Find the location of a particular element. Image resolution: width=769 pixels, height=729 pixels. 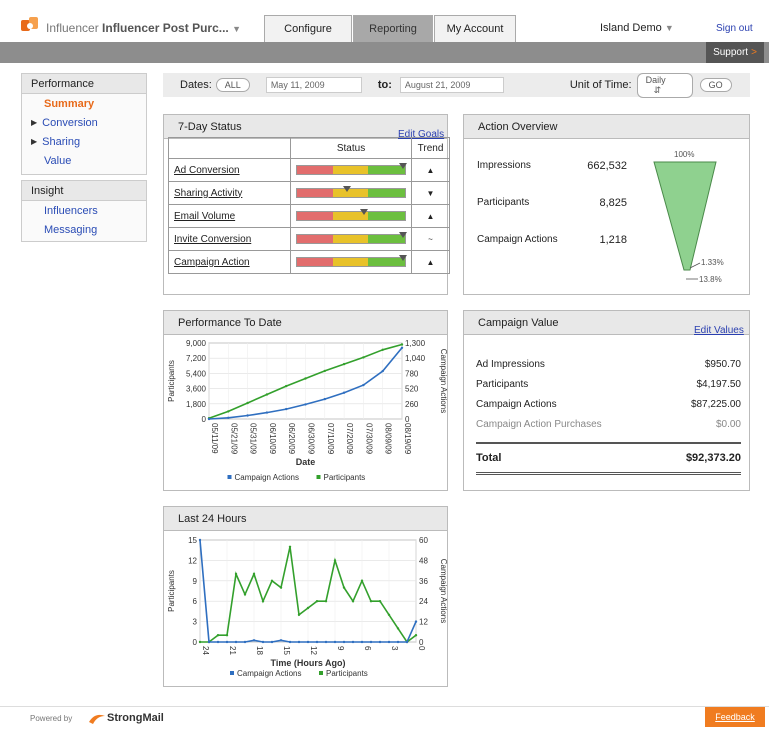

table-row: Sharing Activity ▼ is located at coordinates (308, 193).